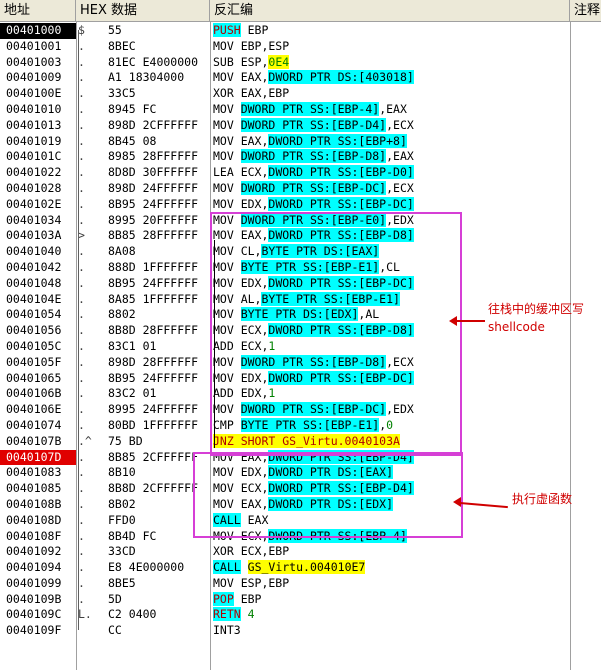  What do you see at coordinates (313, 124) in the screenshot?
I see `row-disassembly: MOV DWORD PTR SS:[EBP-D4],ECX` at bounding box center [313, 124].